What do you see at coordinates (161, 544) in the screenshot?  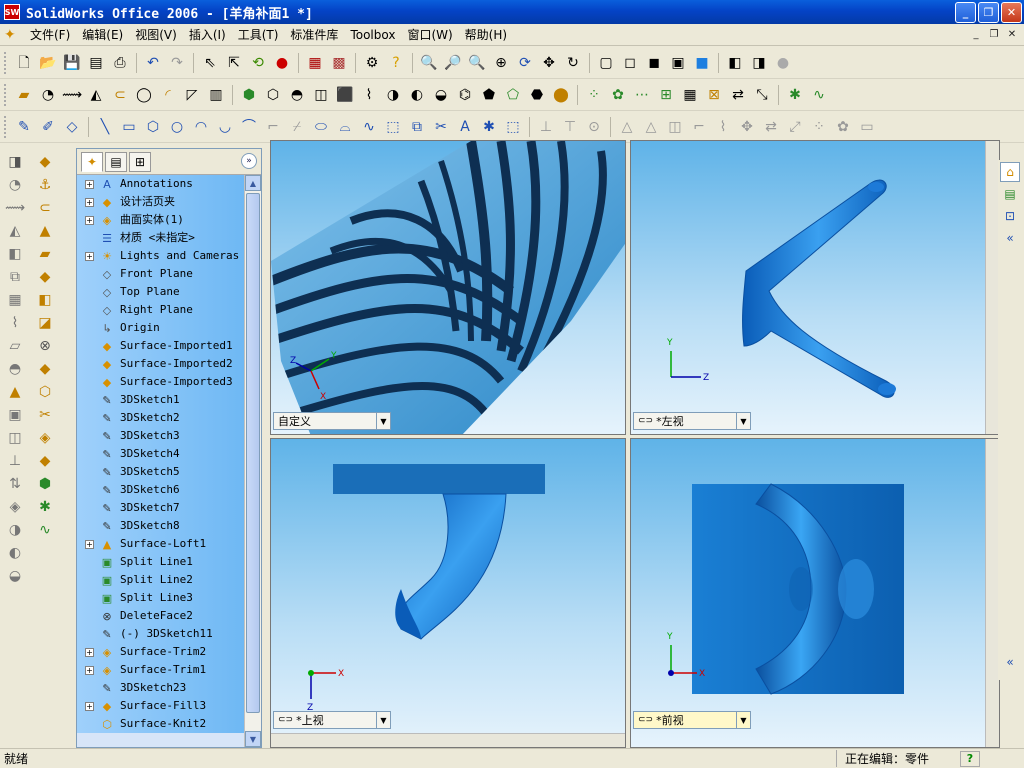 I see `tree-item: + ▲ Surface-Loft1` at bounding box center [161, 544].